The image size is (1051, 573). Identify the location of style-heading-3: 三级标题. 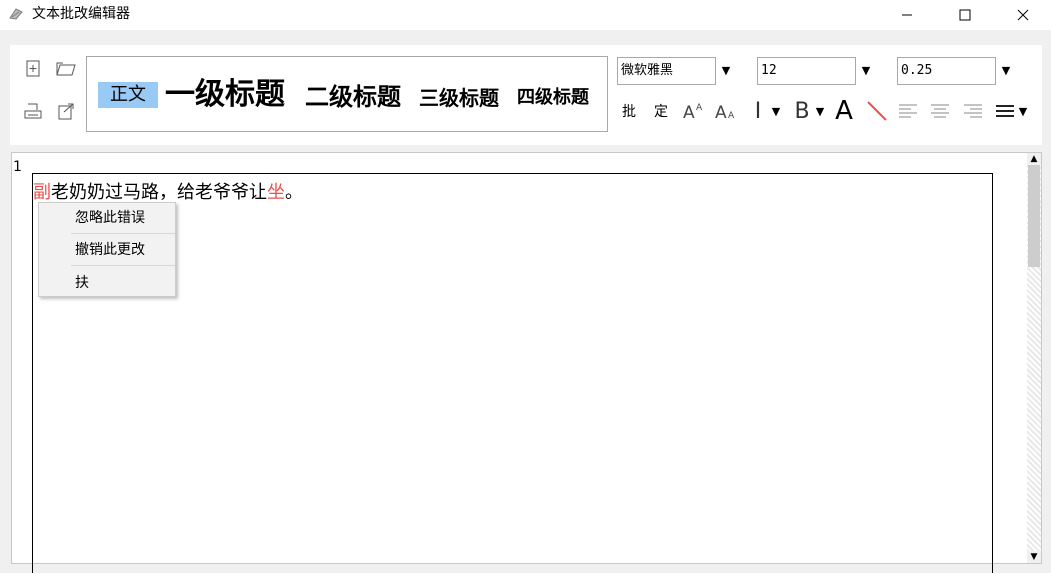
(459, 98).